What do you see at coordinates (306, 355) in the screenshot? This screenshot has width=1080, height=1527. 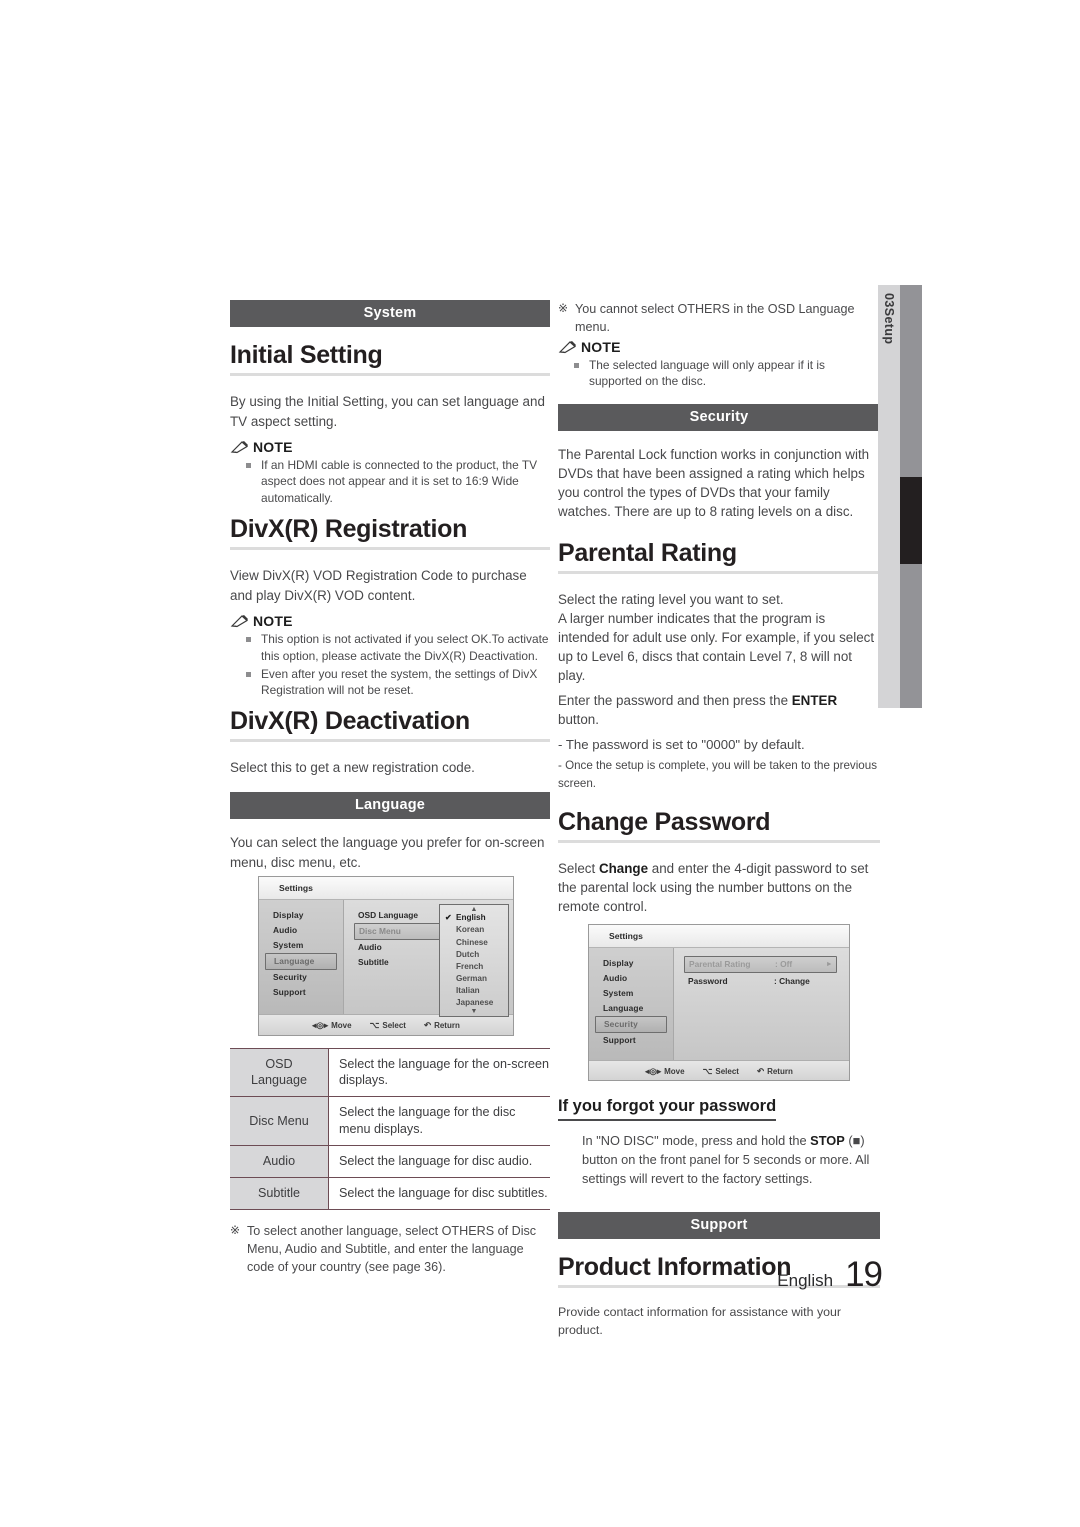 I see `heading-initial-setting: Initial Setting` at bounding box center [306, 355].